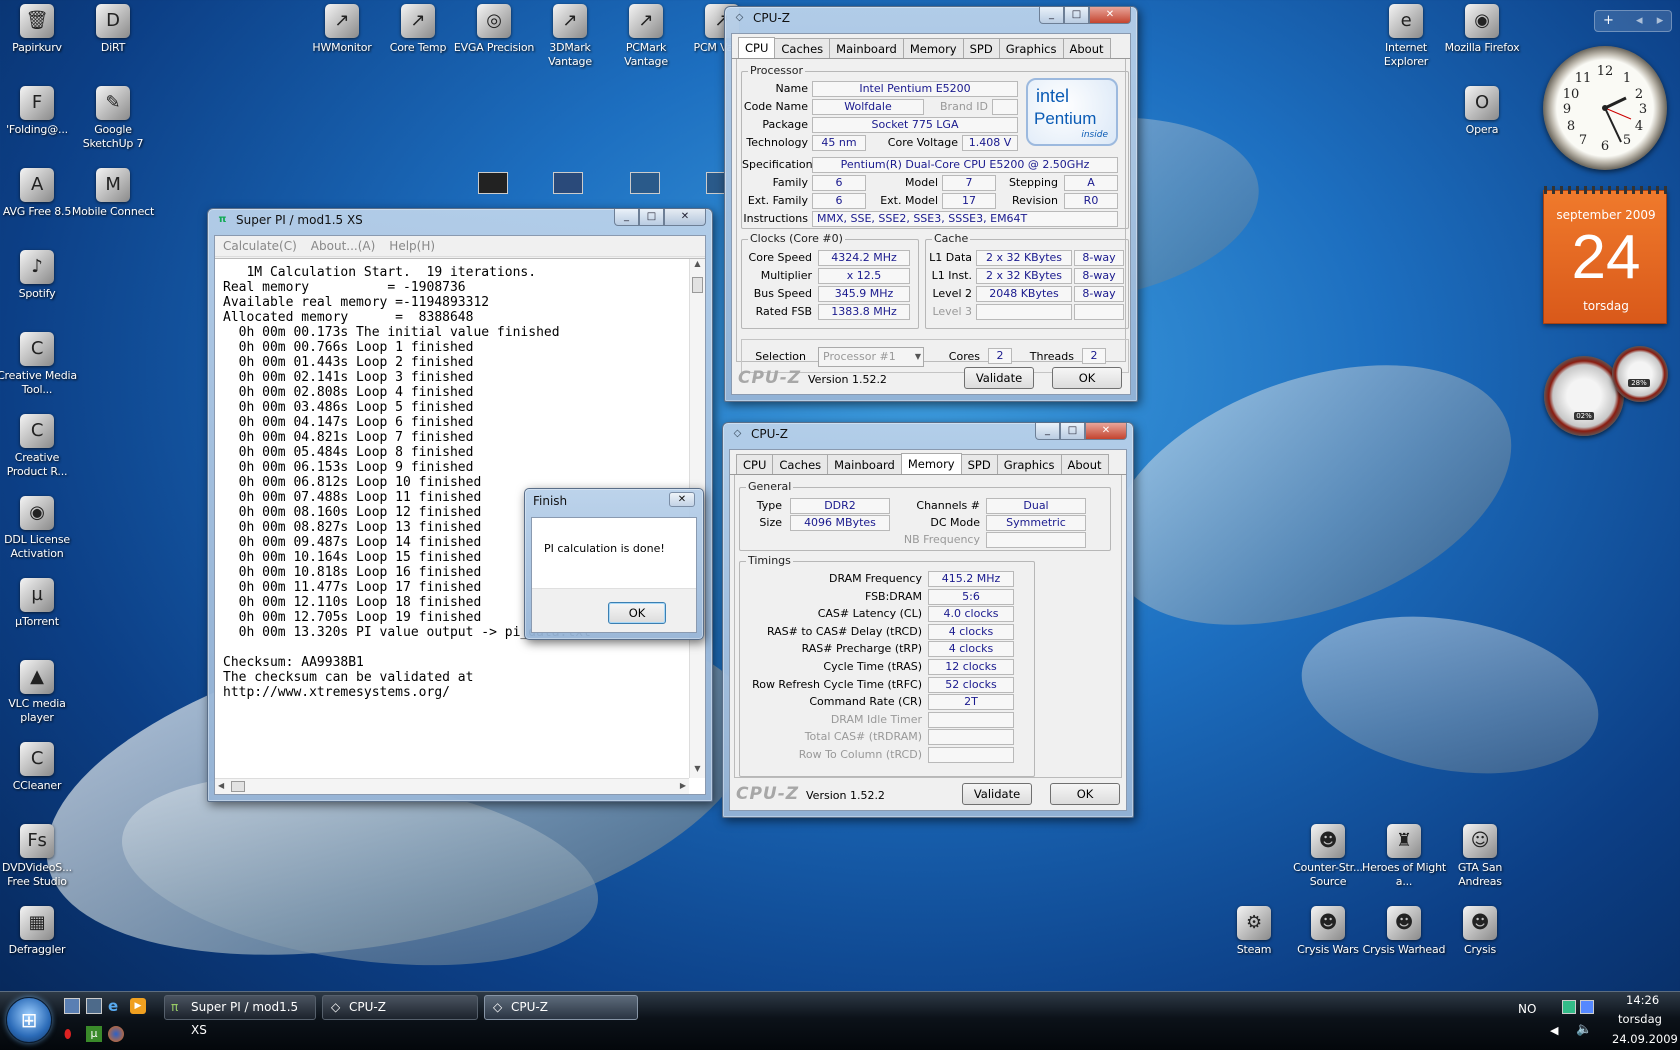 This screenshot has height=1050, width=1680. Describe the element at coordinates (412, 246) in the screenshot. I see `menu-help: Help(H)` at that location.